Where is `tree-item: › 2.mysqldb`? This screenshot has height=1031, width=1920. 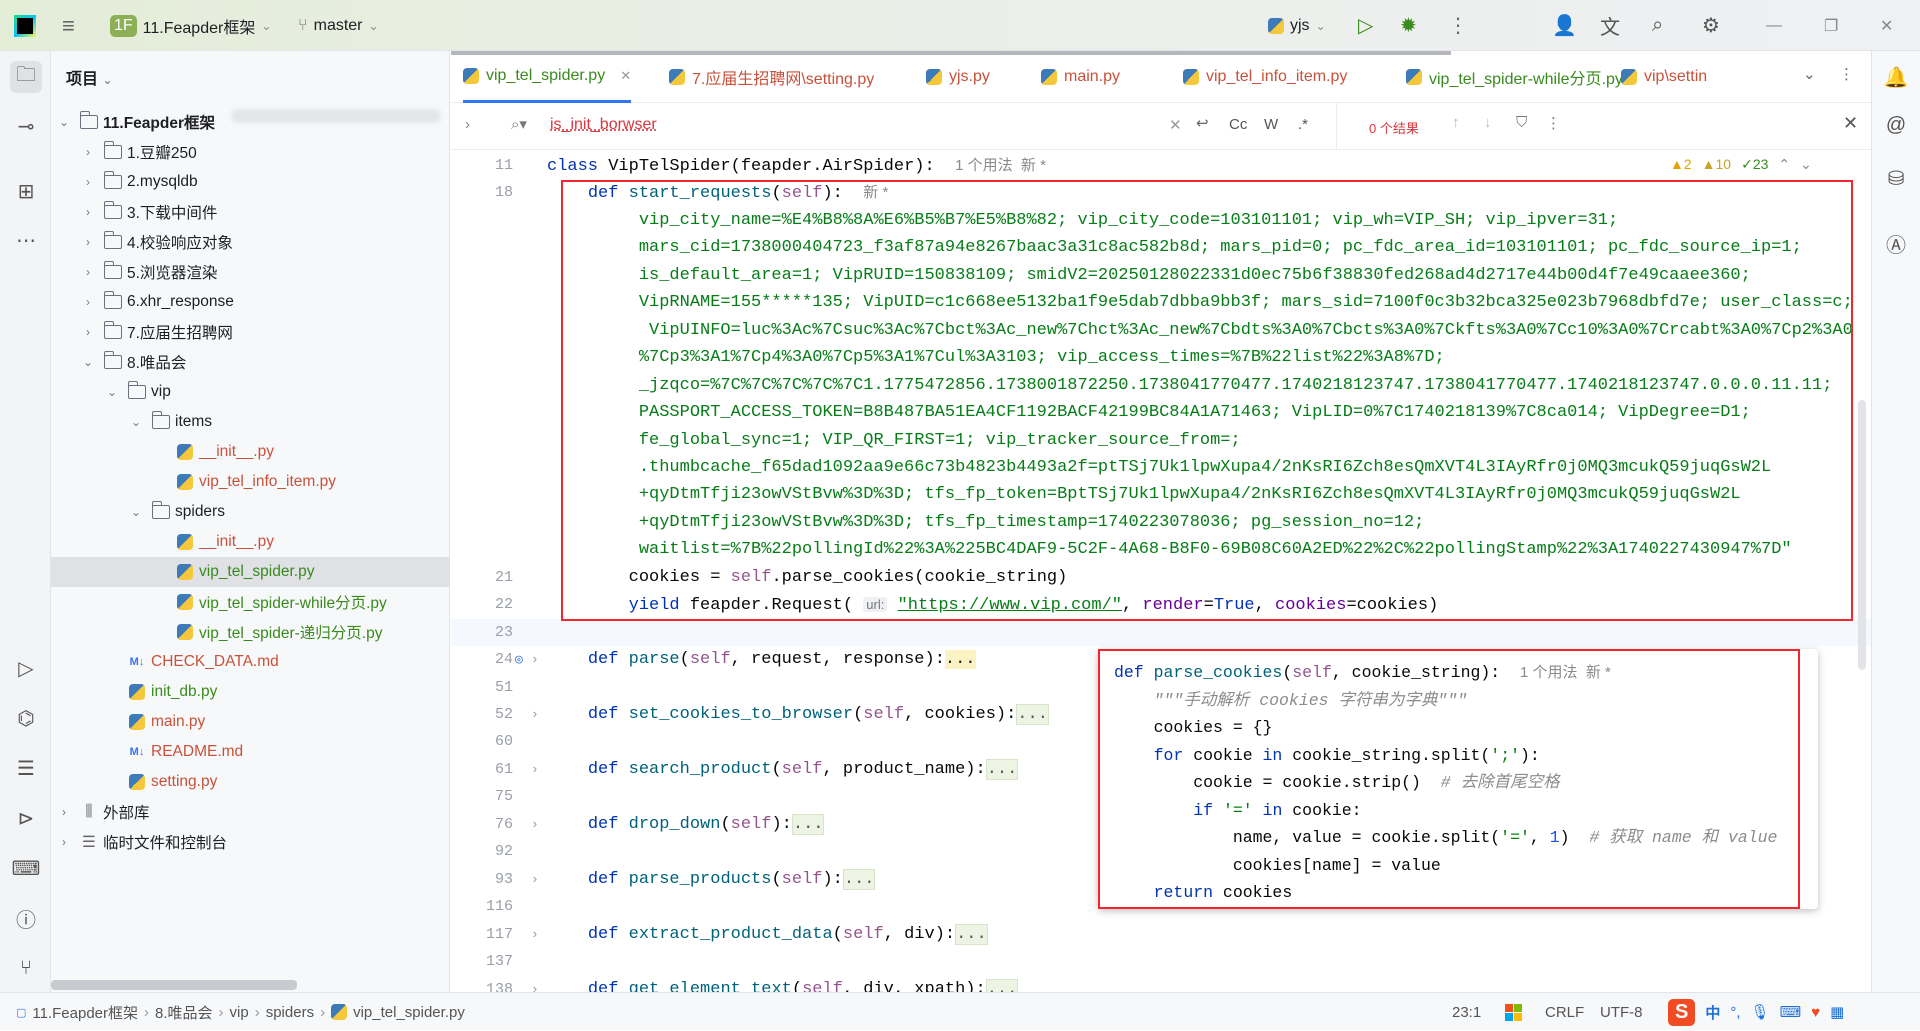 tree-item: › 2.mysqldb is located at coordinates (250, 182).